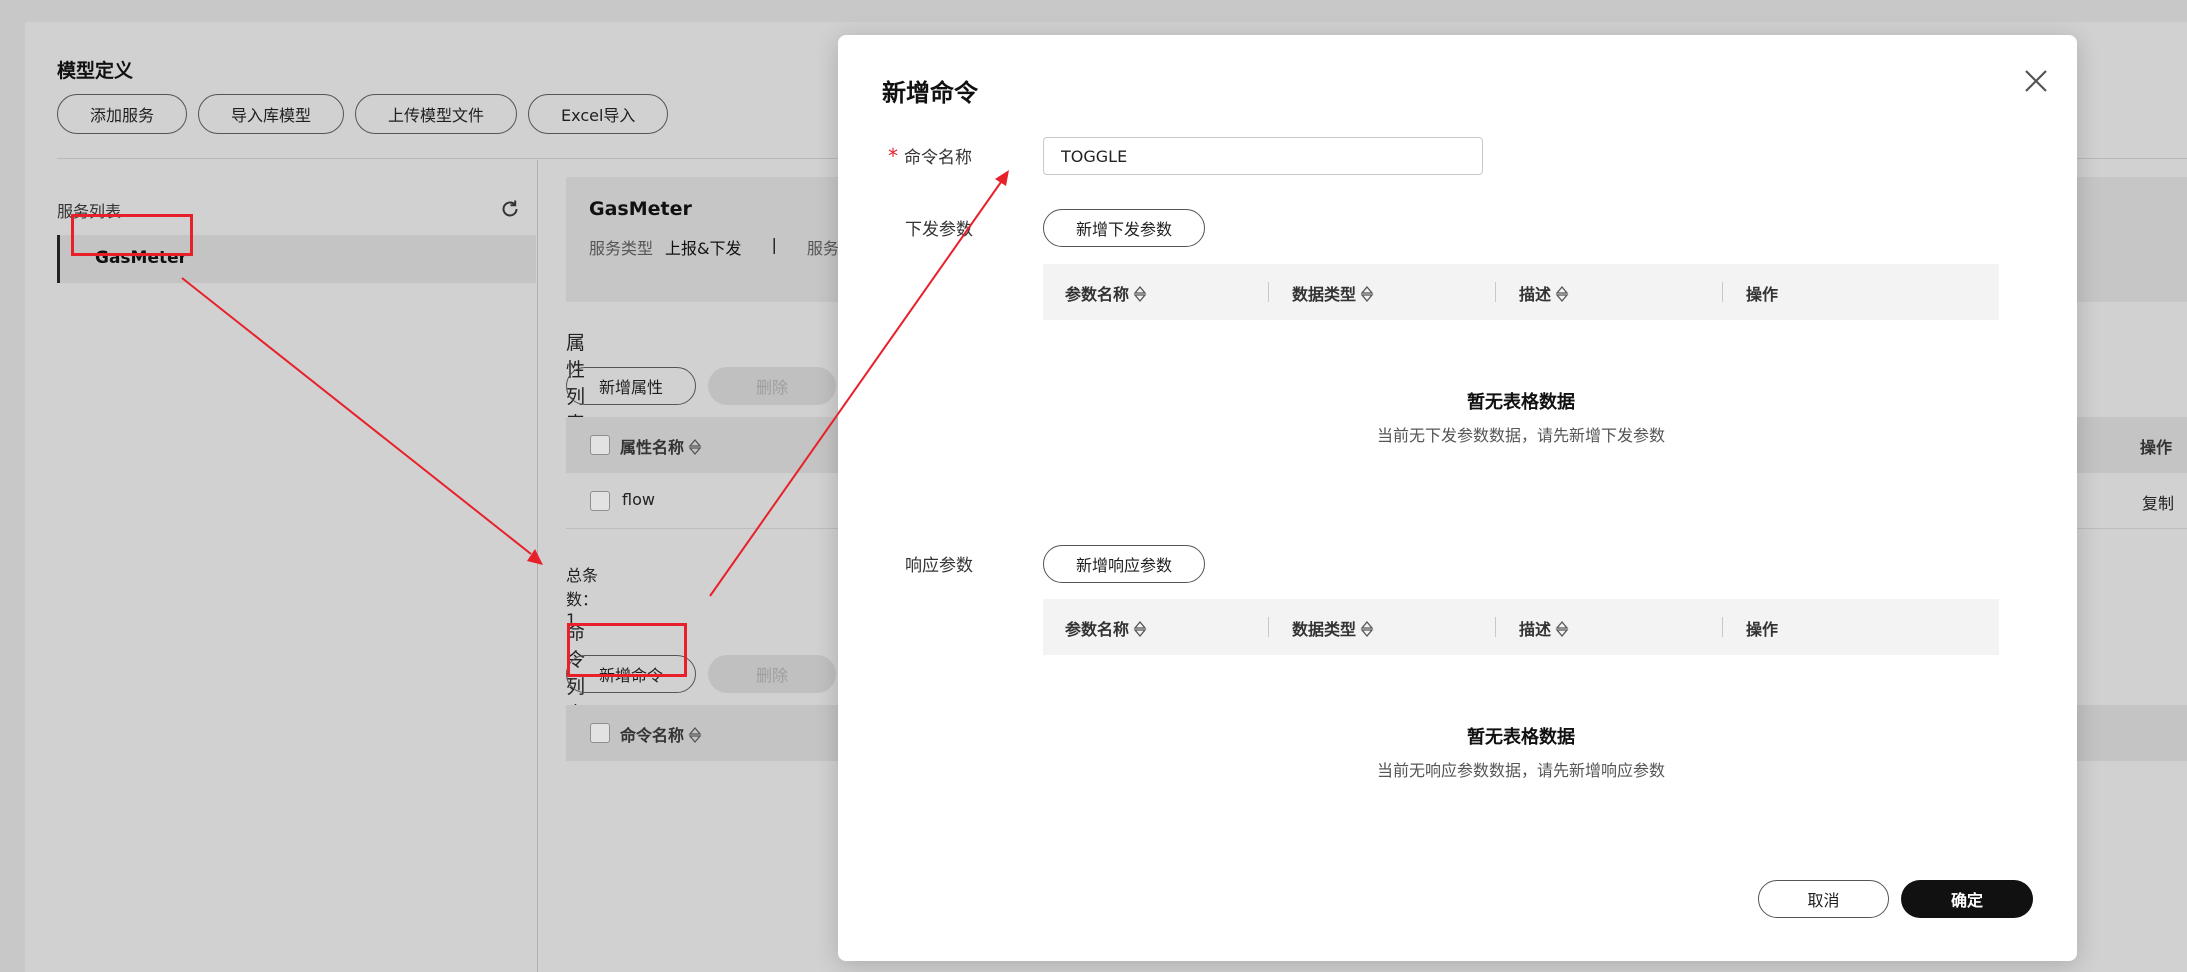  Describe the element at coordinates (640, 209) in the screenshot. I see `service-name: GasMeter` at that location.